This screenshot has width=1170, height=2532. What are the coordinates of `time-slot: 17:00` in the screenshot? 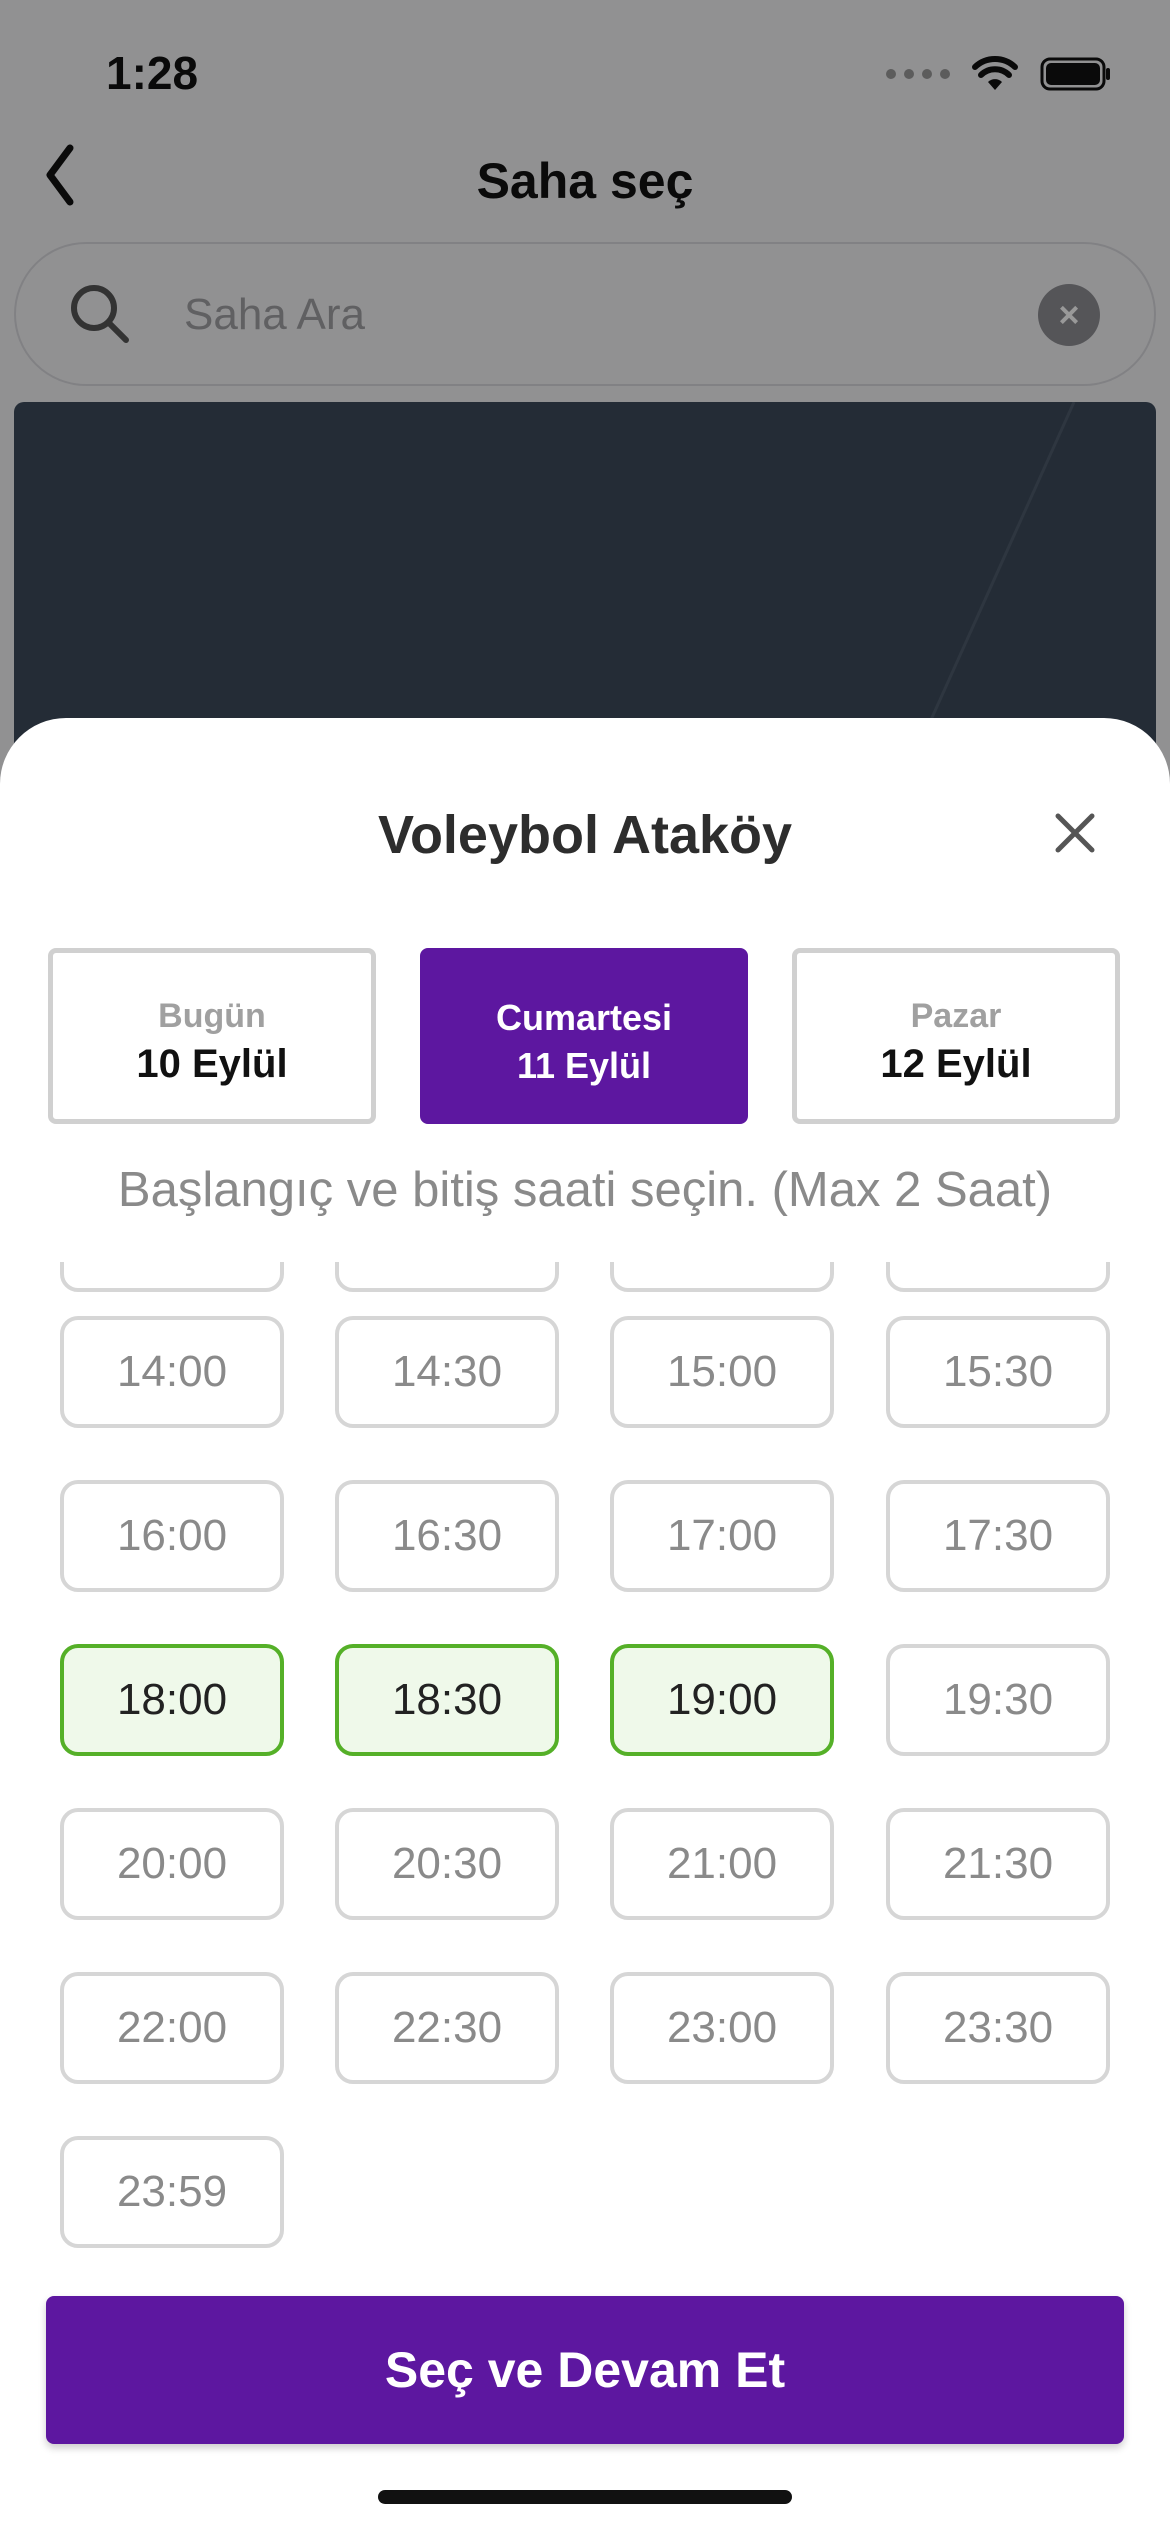 It's located at (722, 1536).